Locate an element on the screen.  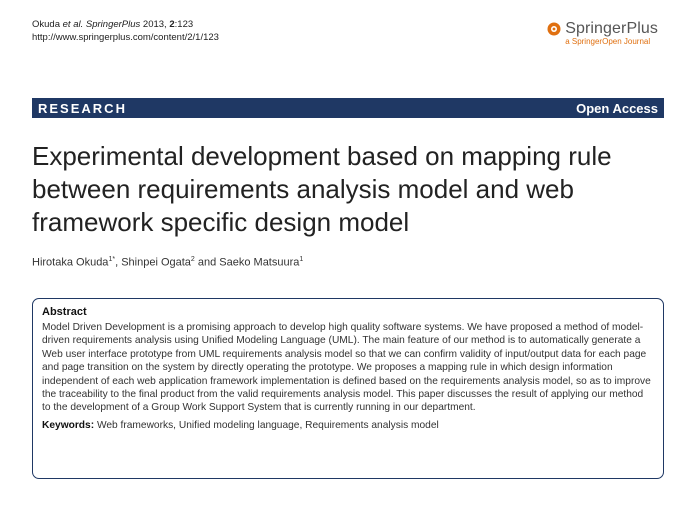
citation-authors: Okuda is located at coordinates (46, 24).